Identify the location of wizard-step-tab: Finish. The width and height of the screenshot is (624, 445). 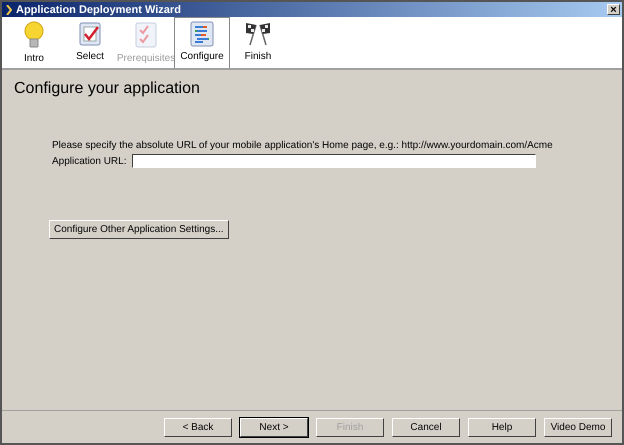
(258, 42).